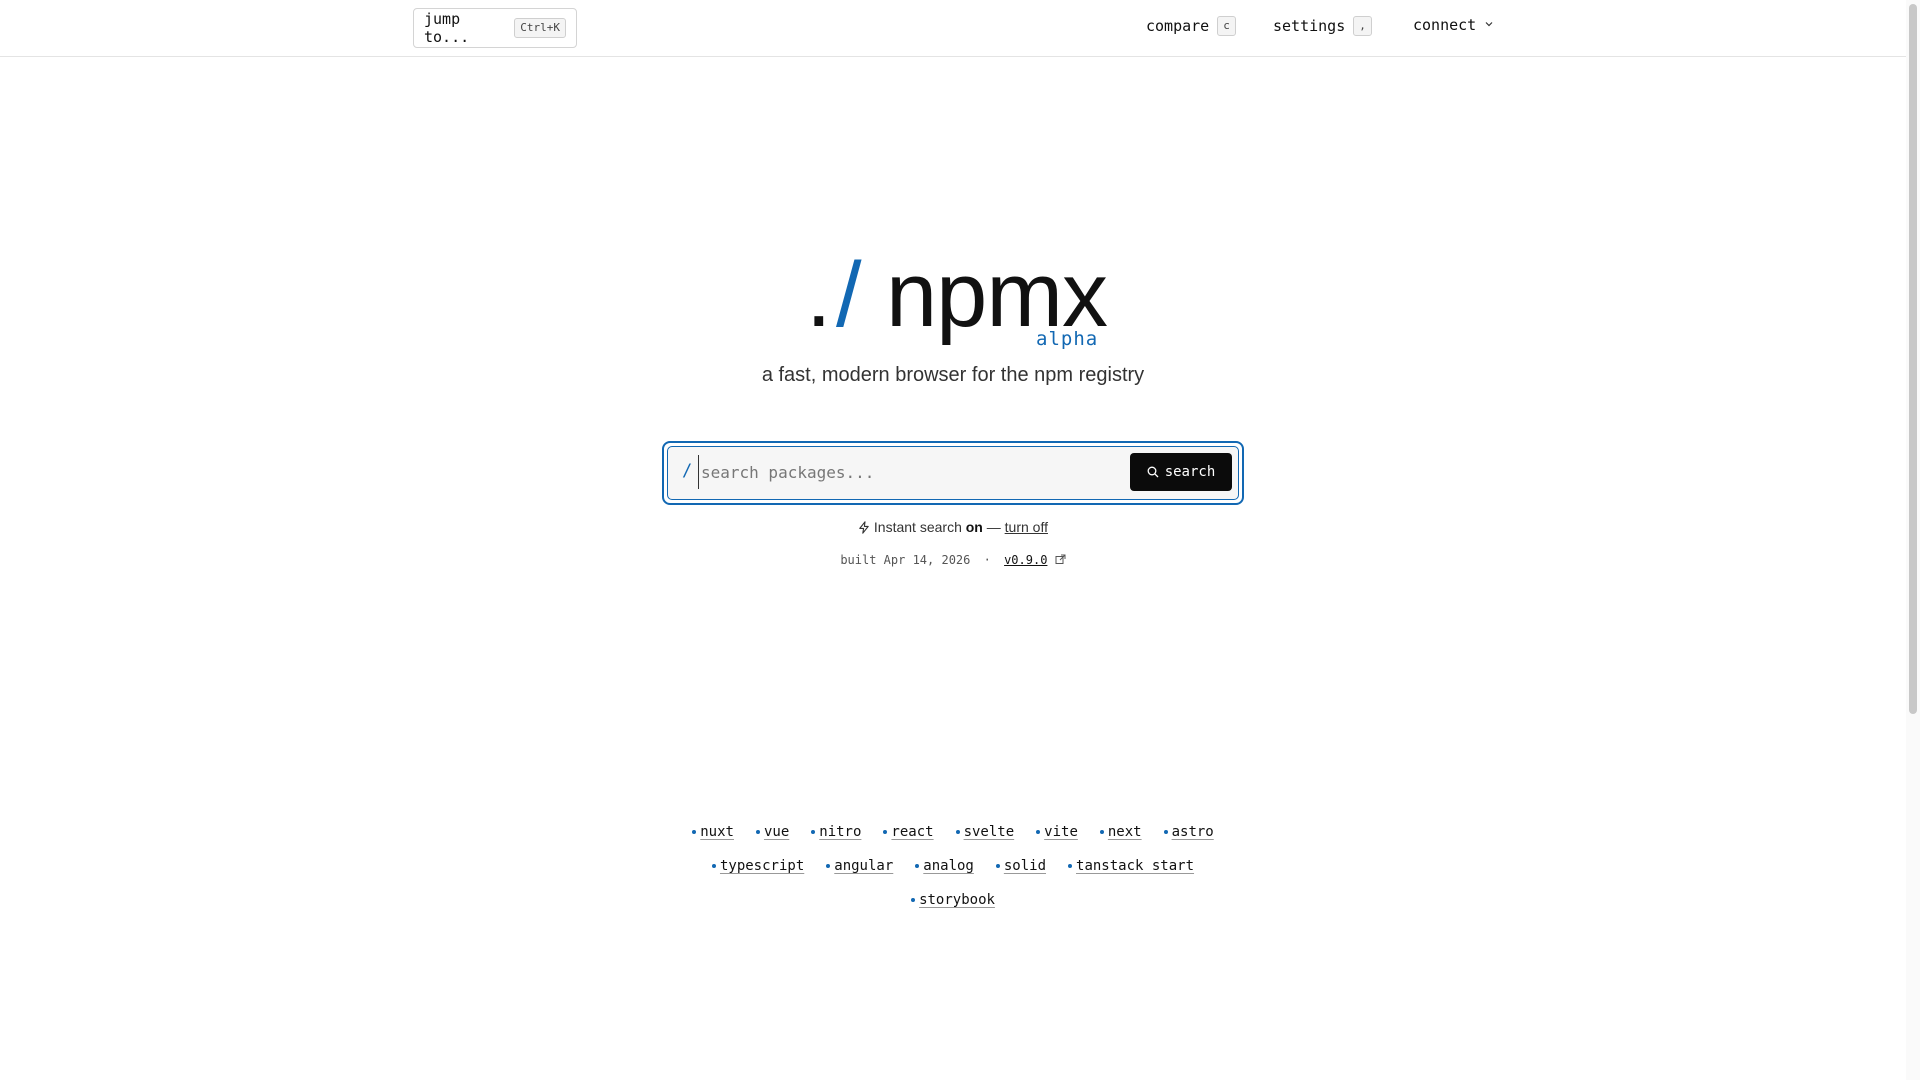 This screenshot has width=1920, height=1080. Describe the element at coordinates (864, 527) in the screenshot. I see `lightning-icon` at that location.